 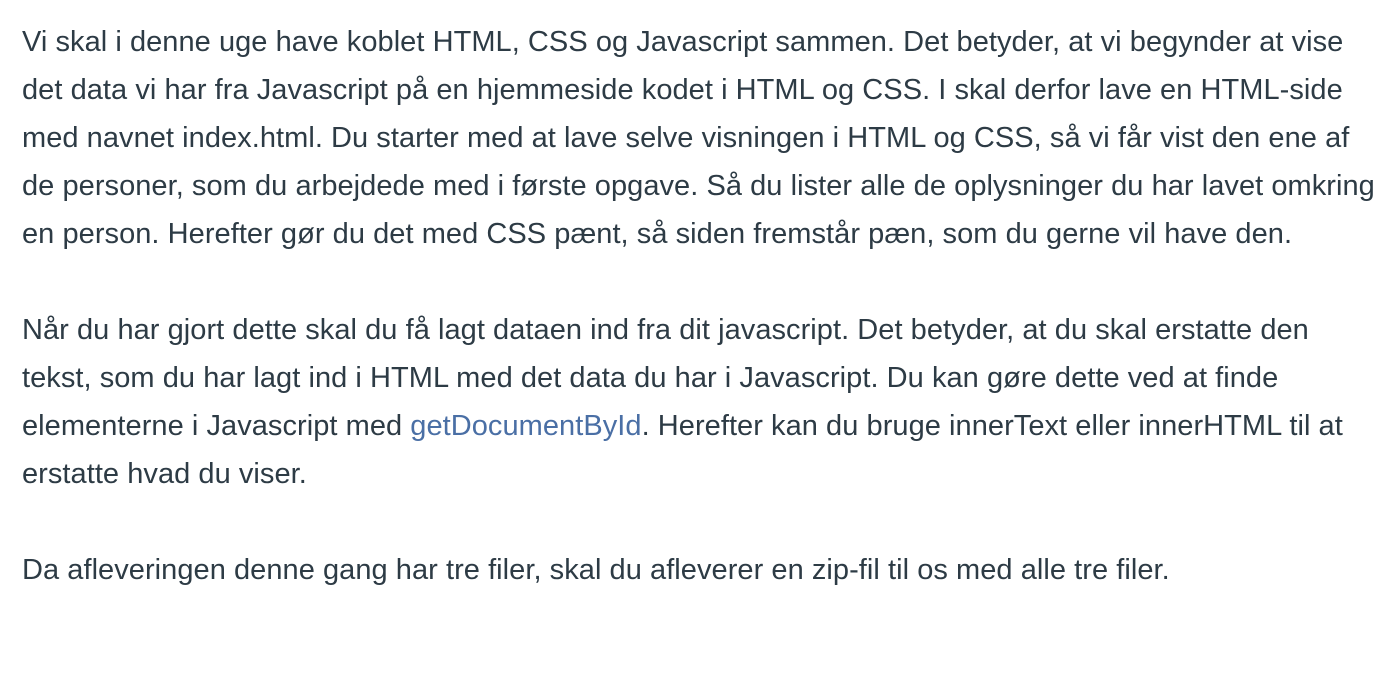 I want to click on getdocumentbyid-link: getDocumentById, so click(x=525, y=426).